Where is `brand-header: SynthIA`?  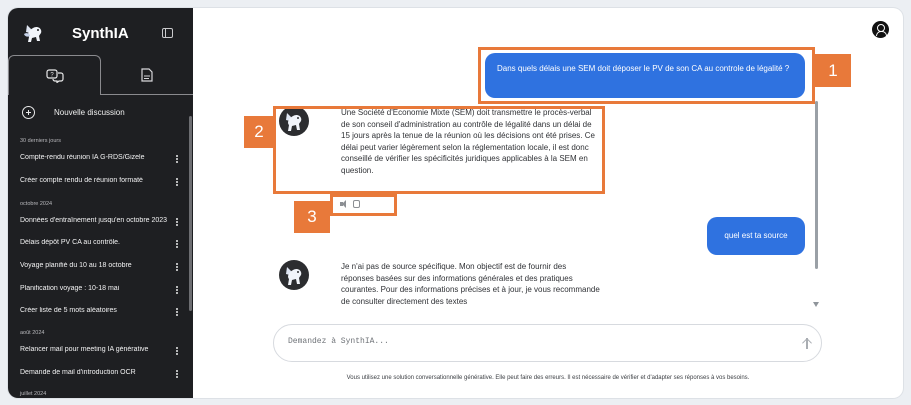
brand-header: SynthIA is located at coordinates (100, 32).